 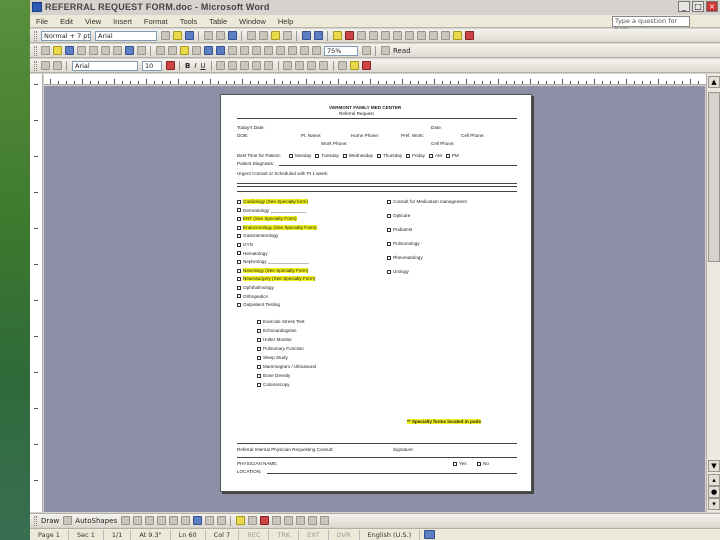 What do you see at coordinates (221, 65) in the screenshot?
I see `align-left-icon` at bounding box center [221, 65].